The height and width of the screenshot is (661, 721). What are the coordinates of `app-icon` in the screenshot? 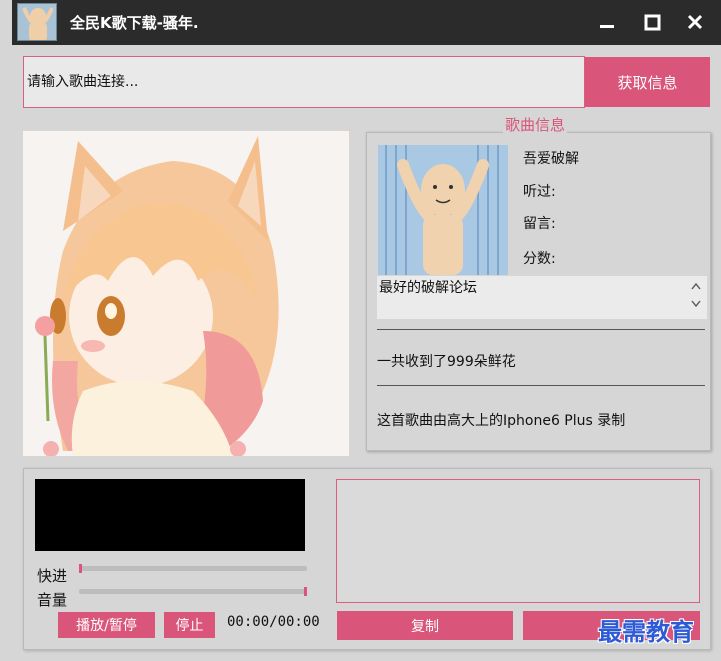 It's located at (37, 22).